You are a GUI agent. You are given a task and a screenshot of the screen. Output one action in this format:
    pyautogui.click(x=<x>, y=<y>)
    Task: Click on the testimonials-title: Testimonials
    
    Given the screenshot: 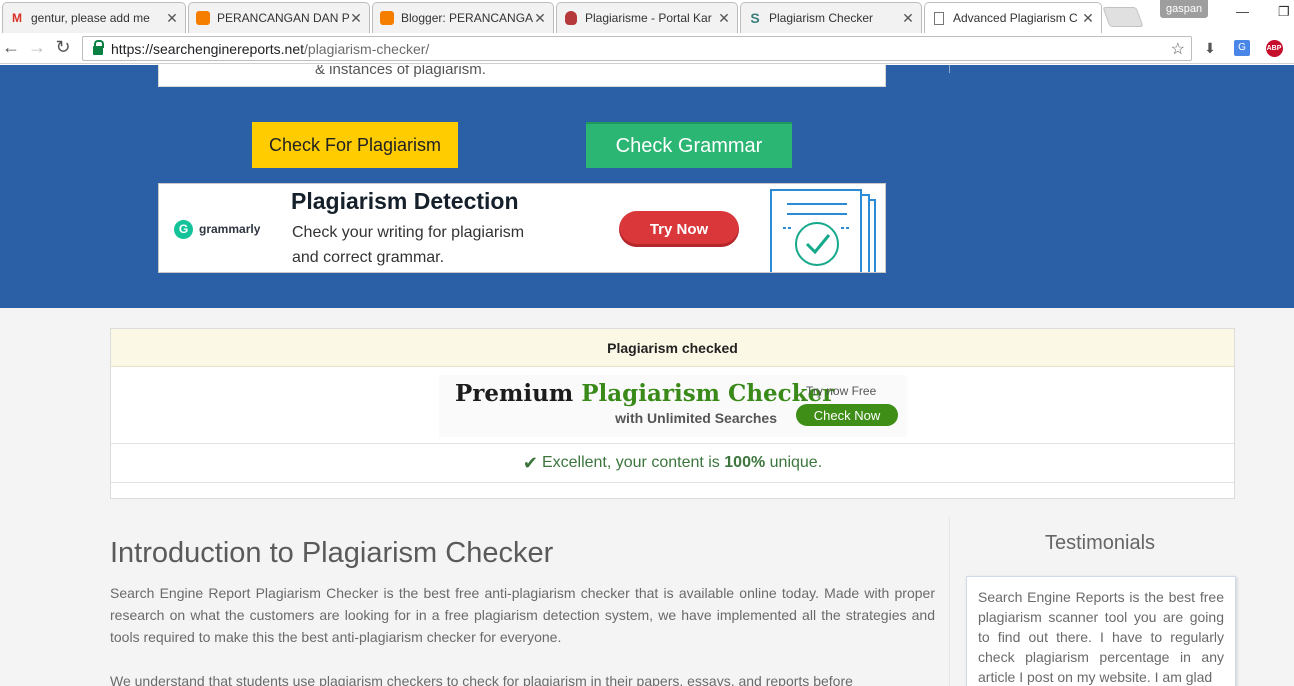 What is the action you would take?
    pyautogui.click(x=1100, y=543)
    